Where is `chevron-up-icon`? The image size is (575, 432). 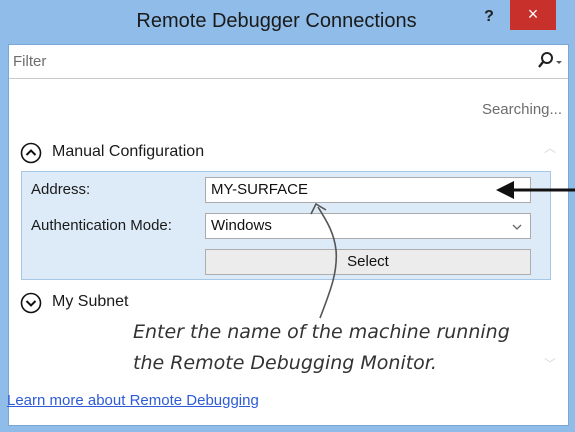 chevron-up-icon is located at coordinates (31, 153).